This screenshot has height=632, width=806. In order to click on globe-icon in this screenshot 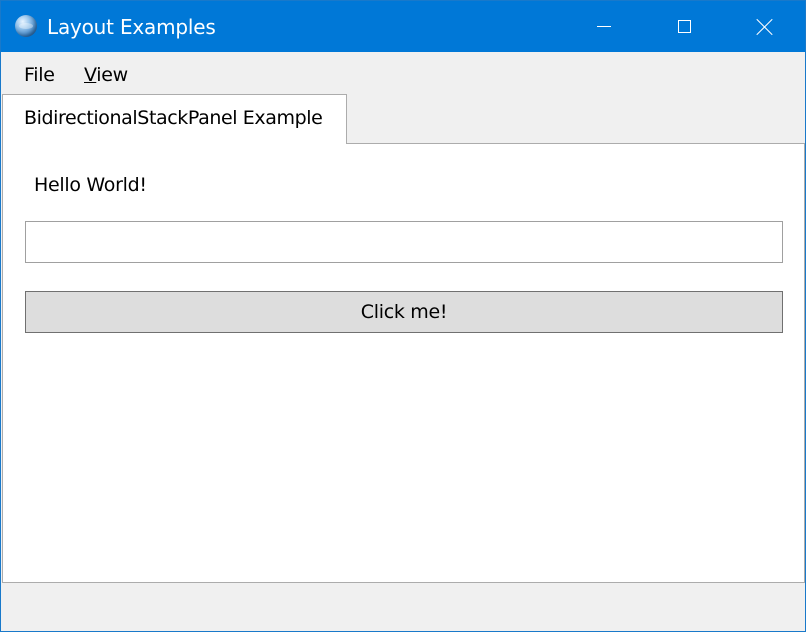, I will do `click(26, 26)`.